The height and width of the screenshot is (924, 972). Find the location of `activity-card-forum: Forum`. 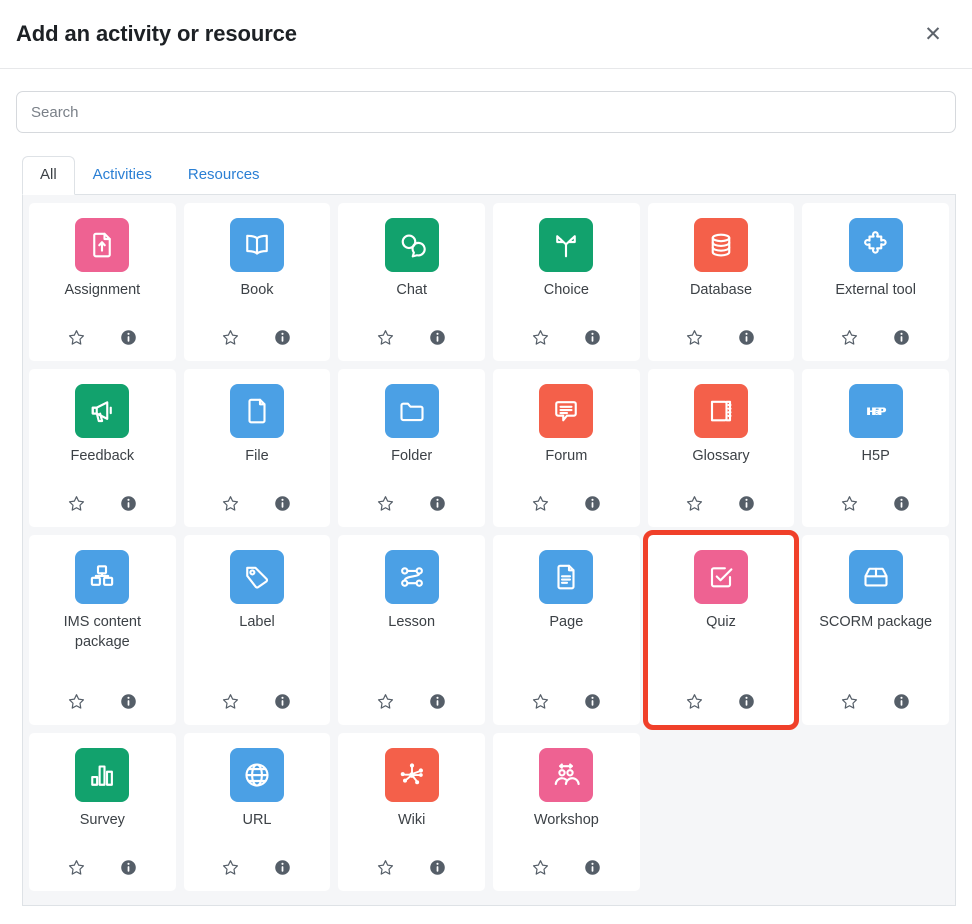

activity-card-forum: Forum is located at coordinates (566, 448).